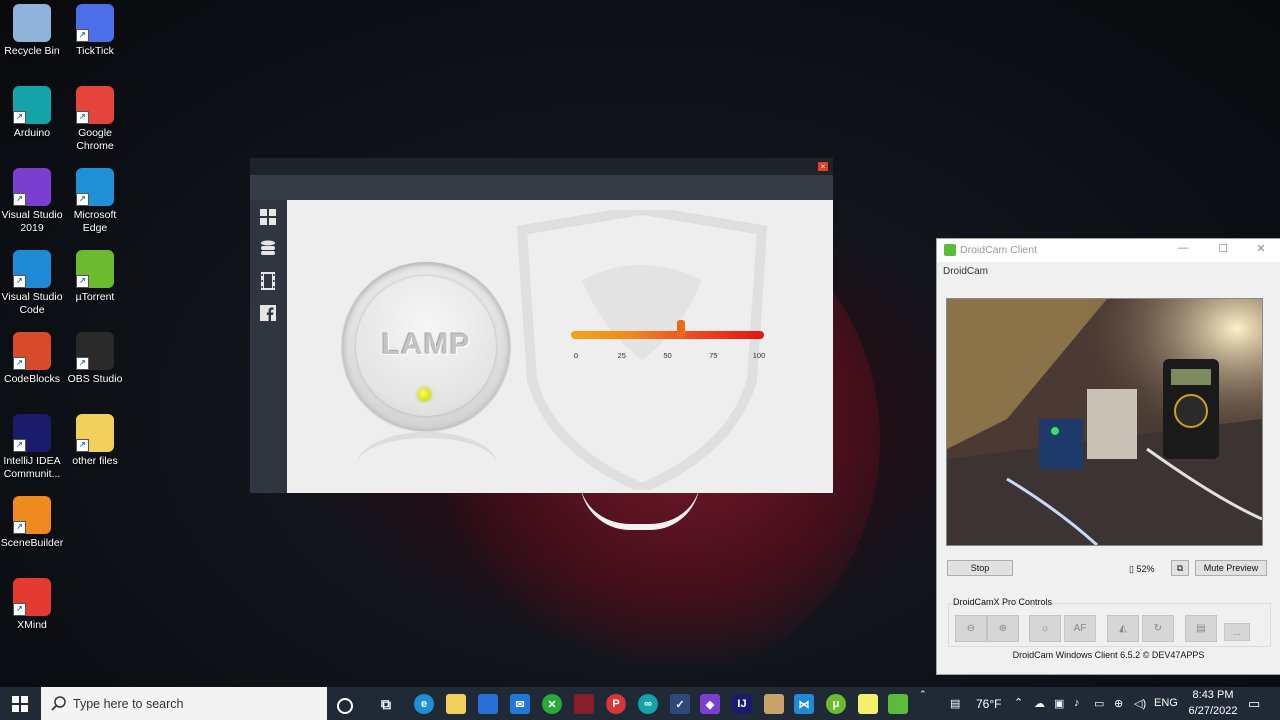  Describe the element at coordinates (1003, 602) in the screenshot. I see `pro-controls-label: DroidCamX Pro Controls` at that location.